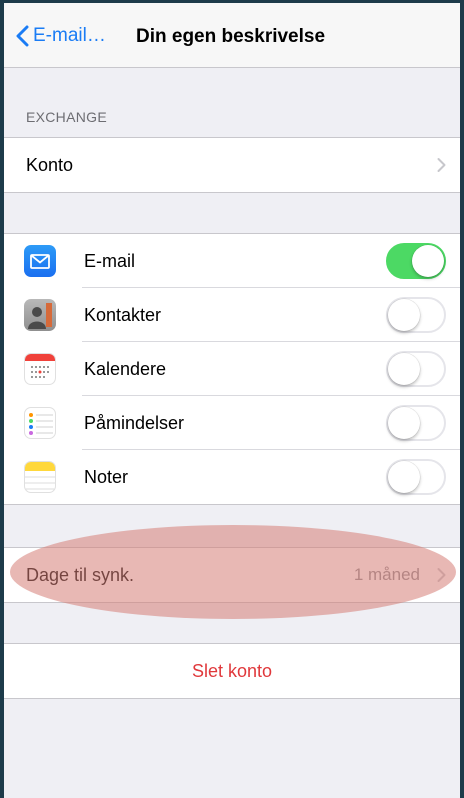  I want to click on account-row: Konto, so click(232, 165).